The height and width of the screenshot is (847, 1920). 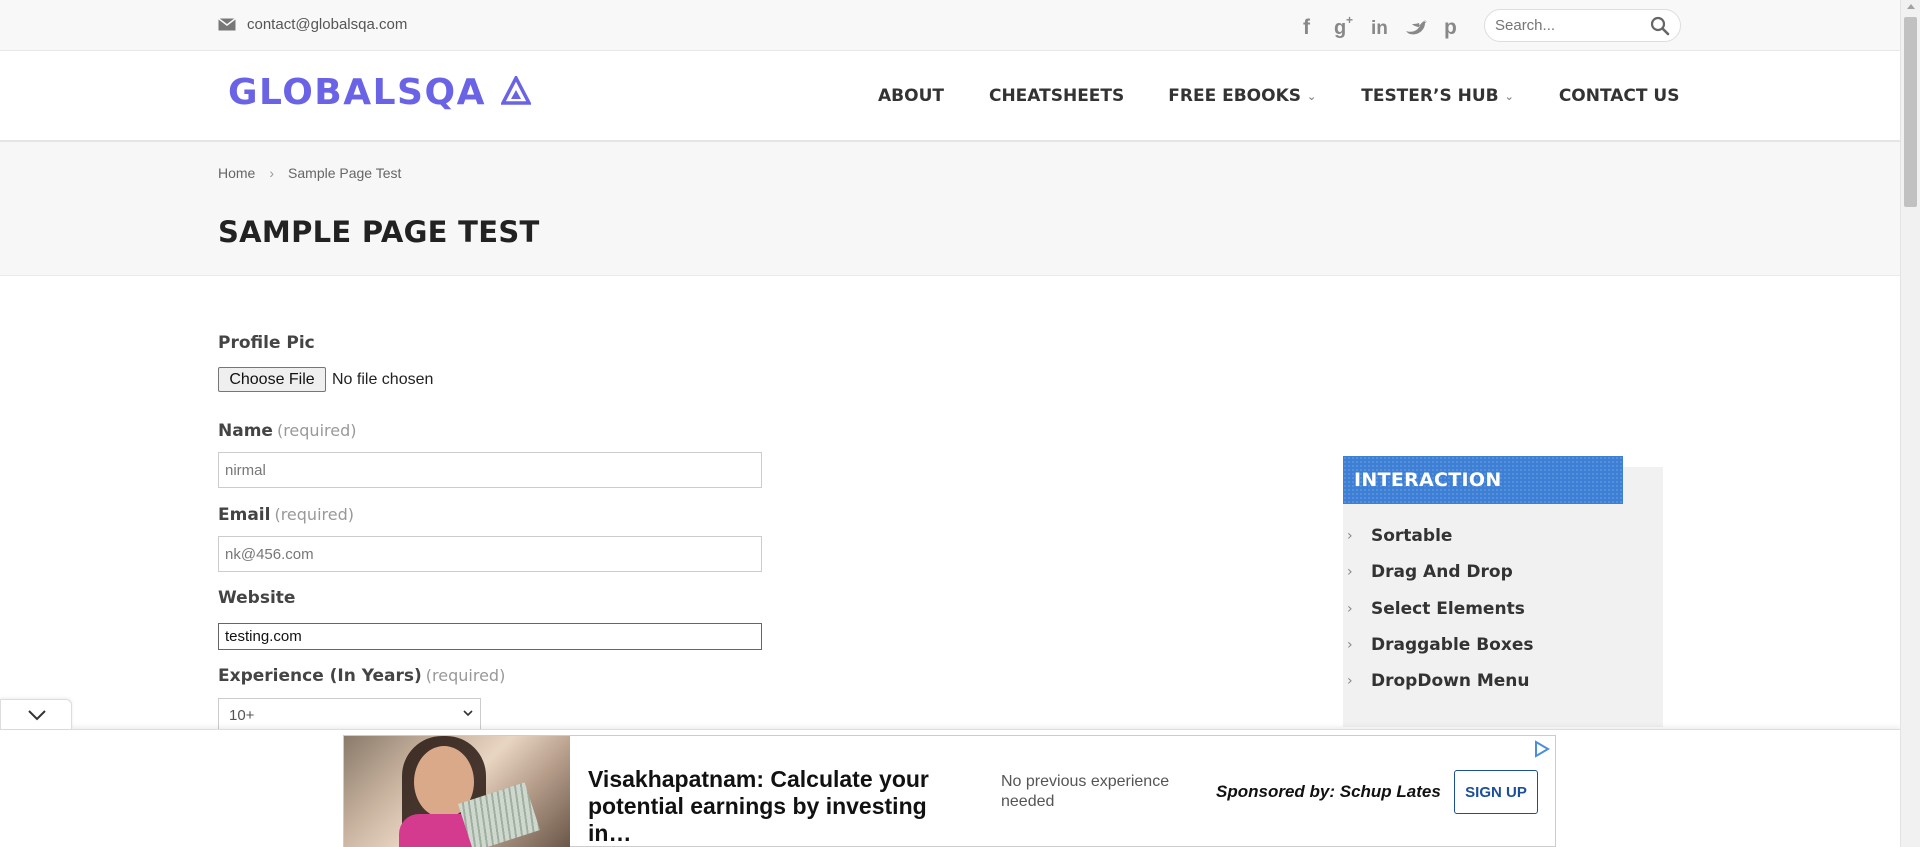 I want to click on nav-free-ebooks-label: FREE EBOOKS, so click(x=1235, y=96).